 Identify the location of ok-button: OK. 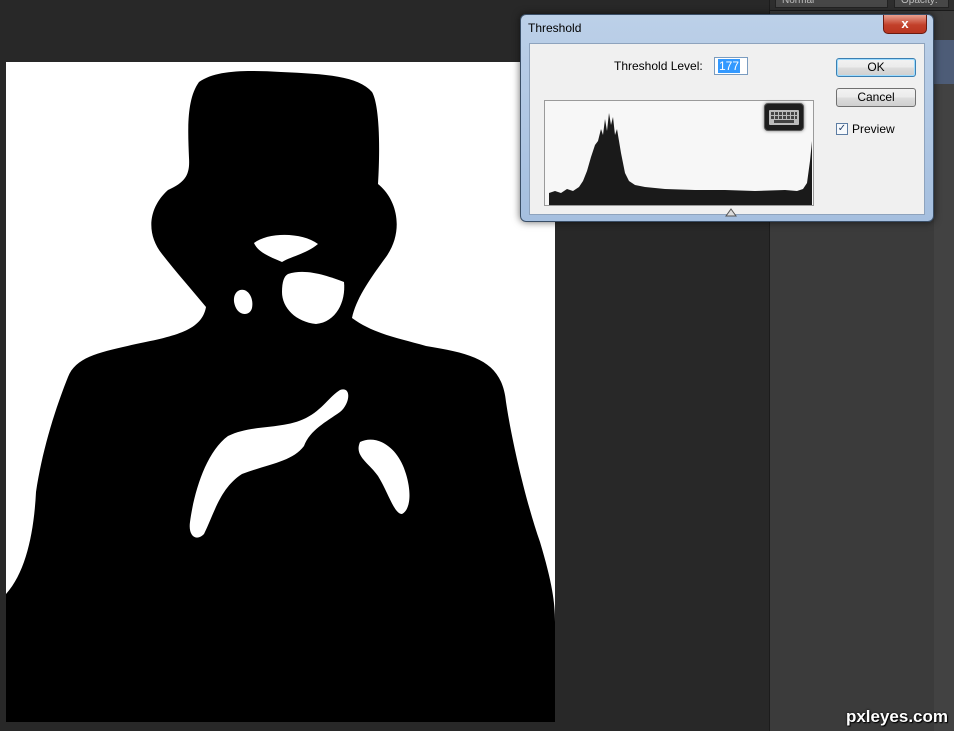
(876, 67).